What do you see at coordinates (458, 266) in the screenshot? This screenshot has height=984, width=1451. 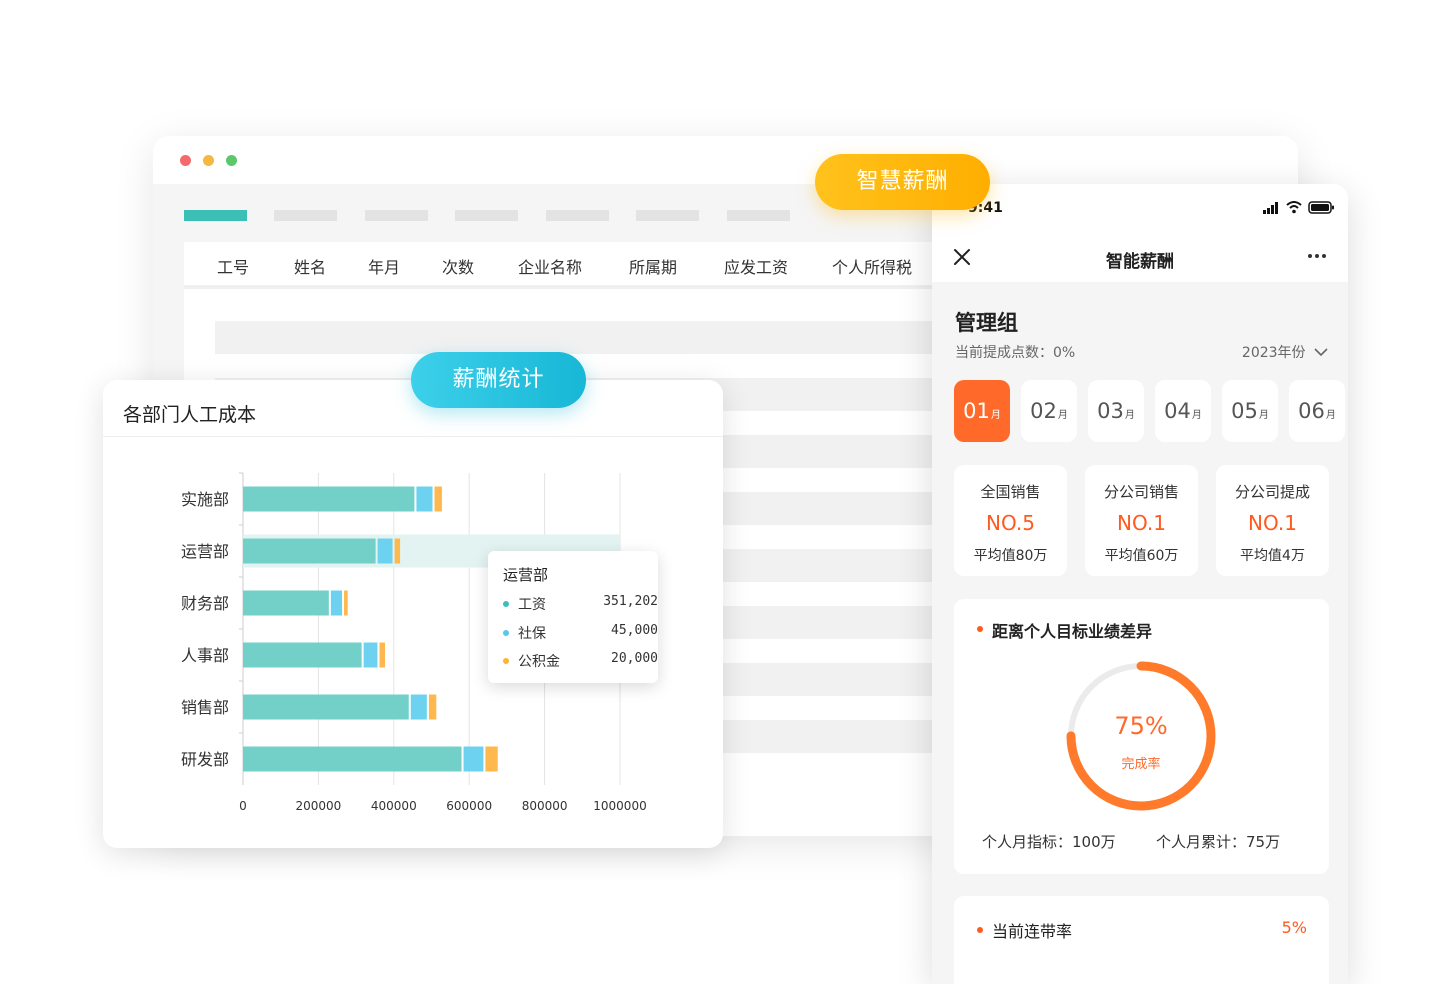 I see `column-header: 次数` at bounding box center [458, 266].